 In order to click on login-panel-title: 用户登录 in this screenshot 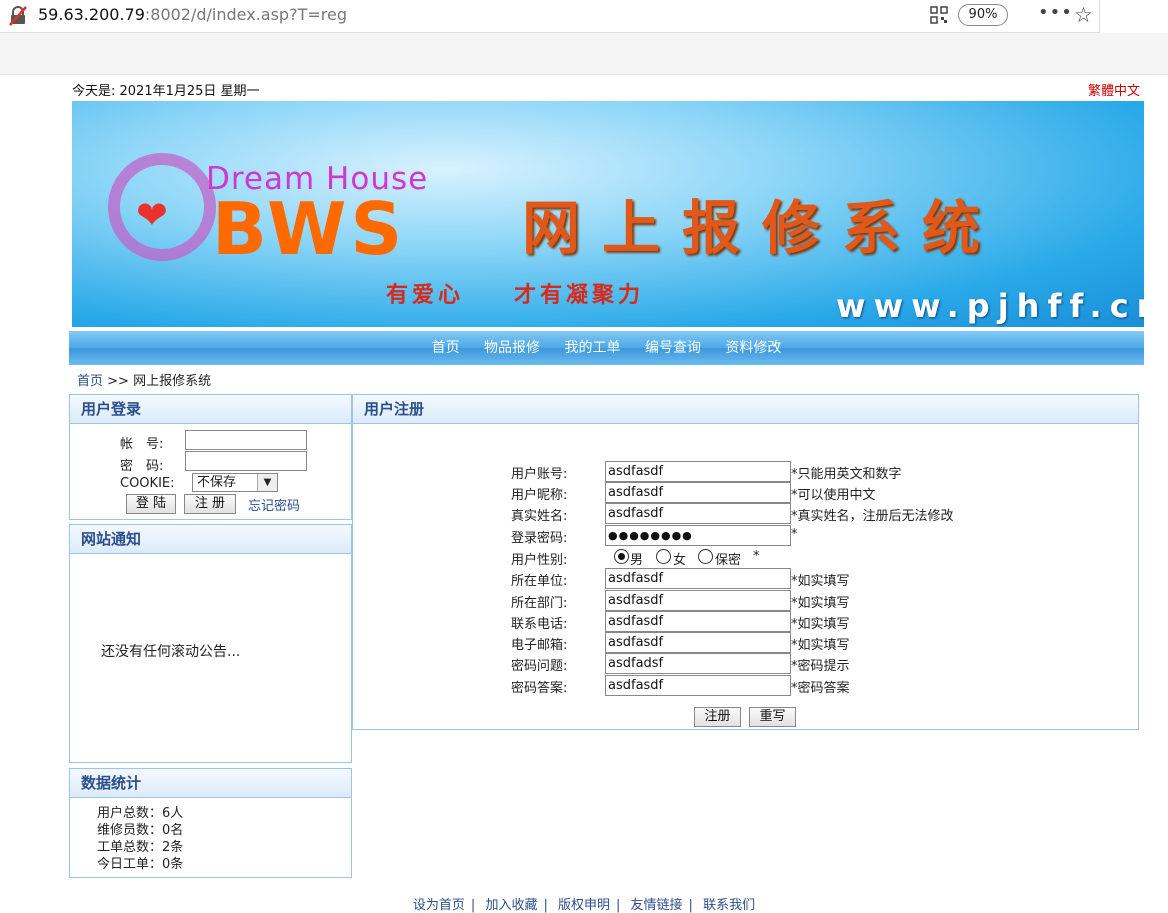, I will do `click(210, 409)`.